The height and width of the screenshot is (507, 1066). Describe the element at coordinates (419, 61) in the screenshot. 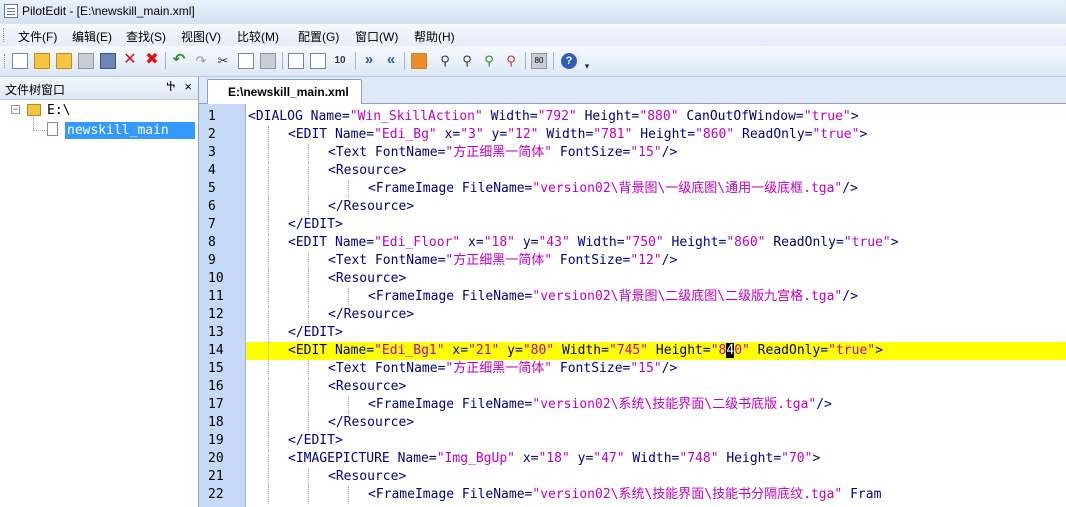

I see `bookmark-icon` at that location.